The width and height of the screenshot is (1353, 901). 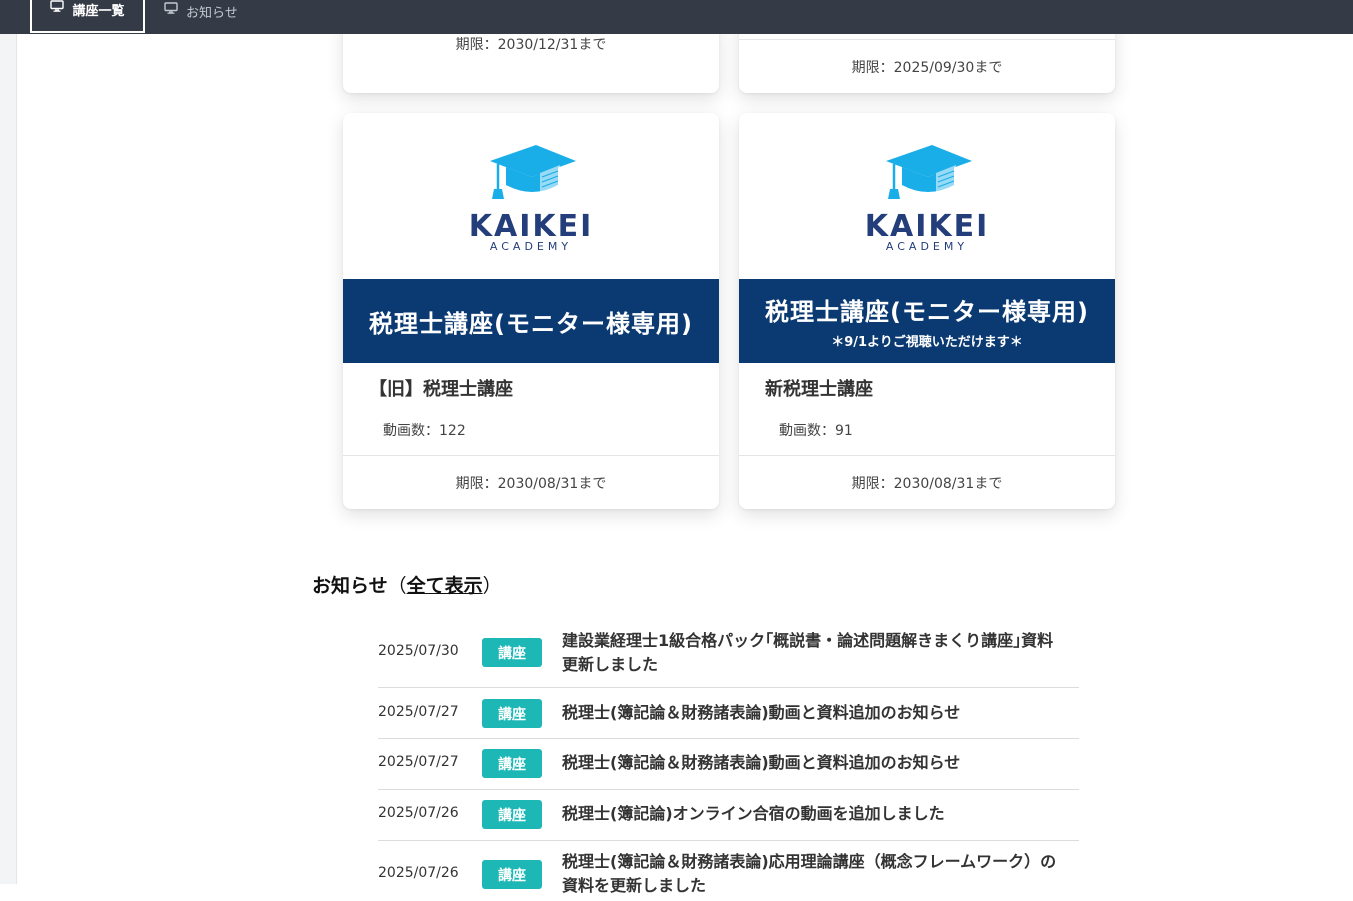 I want to click on course-thumbnail: KAIKEI ACADEMY 税理士講座(モニター様専用), so click(x=531, y=238).